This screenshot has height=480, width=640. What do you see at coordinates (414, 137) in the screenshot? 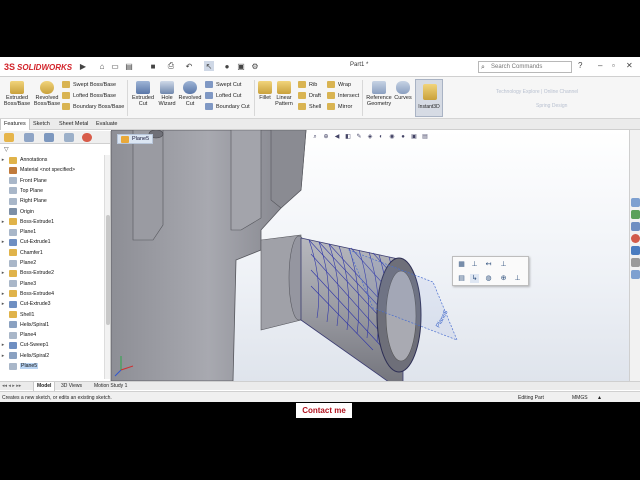
I see `apply-scene-icon: ▣` at bounding box center [414, 137].